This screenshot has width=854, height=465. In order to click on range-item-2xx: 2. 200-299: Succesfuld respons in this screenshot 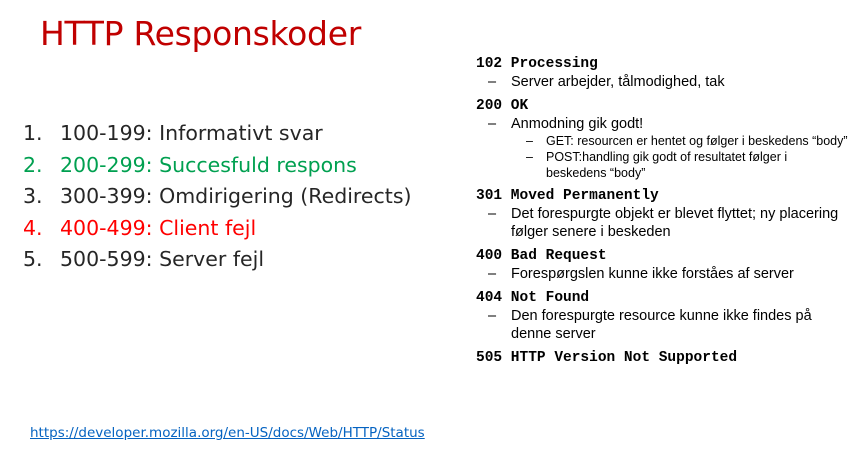, I will do `click(217, 166)`.